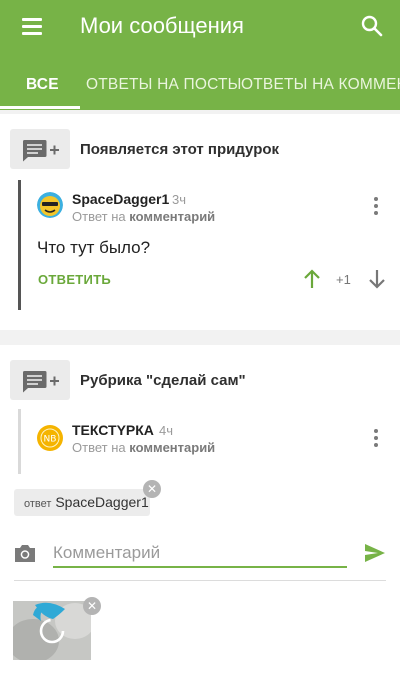 Image resolution: width=400 pixels, height=679 pixels. What do you see at coordinates (200, 554) in the screenshot?
I see `comment-input` at bounding box center [200, 554].